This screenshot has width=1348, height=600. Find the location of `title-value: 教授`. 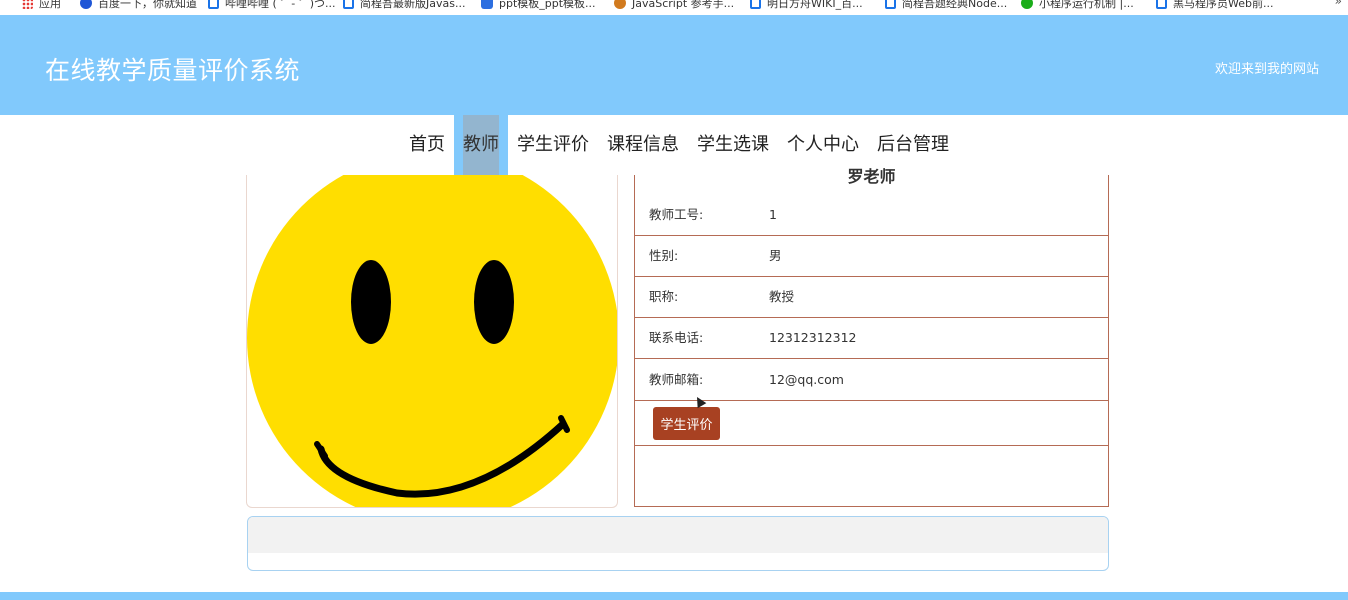

title-value: 教授 is located at coordinates (782, 296).